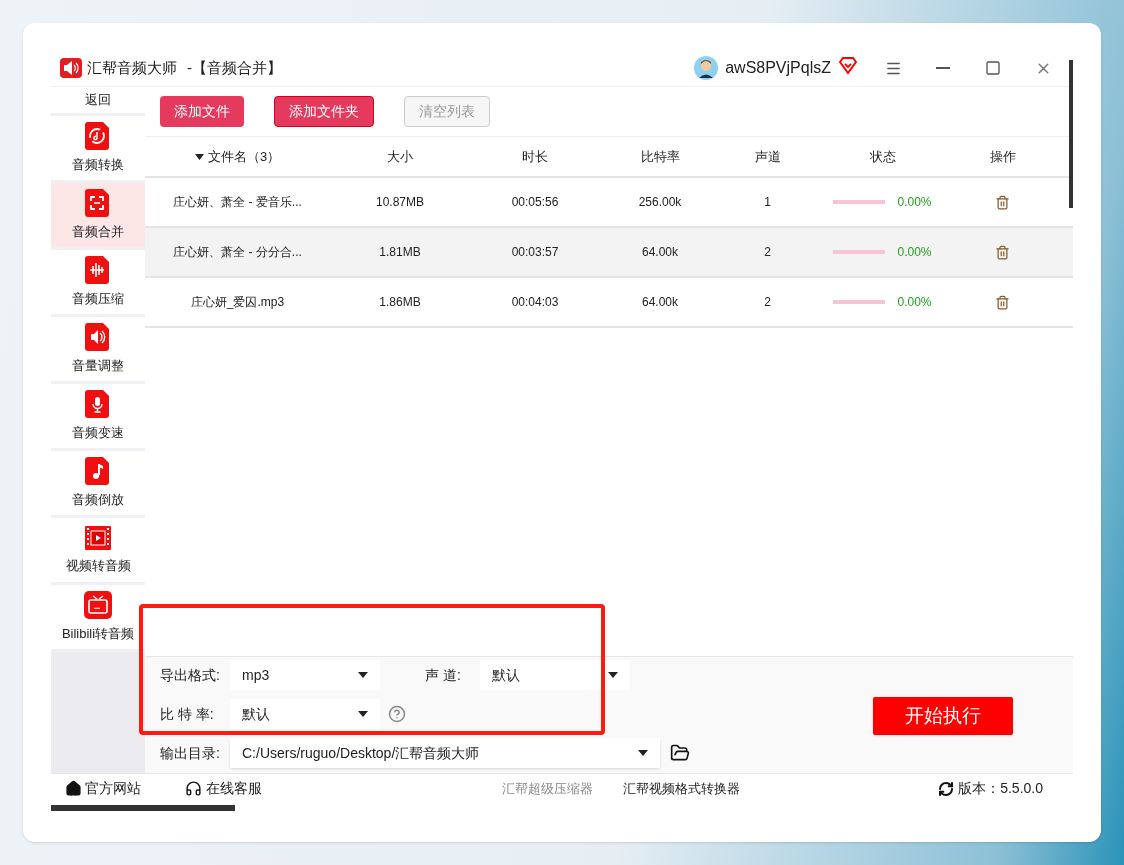 The height and width of the screenshot is (865, 1124). Describe the element at coordinates (555, 675) in the screenshot. I see `channel-select: 默认` at that location.